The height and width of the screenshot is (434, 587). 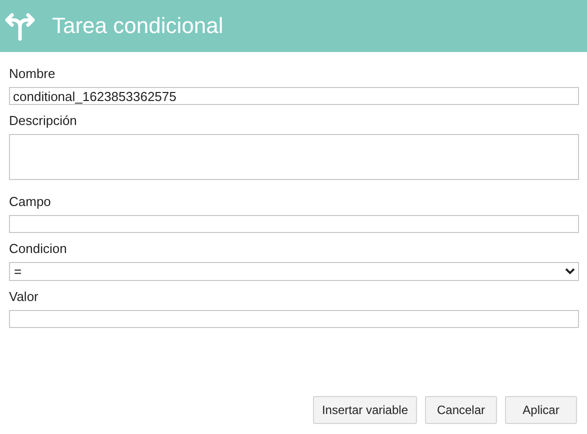 What do you see at coordinates (43, 121) in the screenshot?
I see `field-label: Descripción` at bounding box center [43, 121].